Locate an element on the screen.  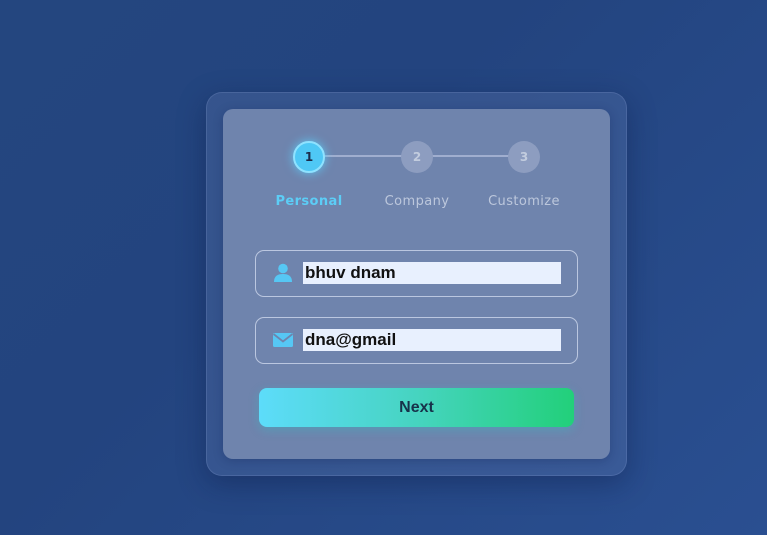
step-3-circle: 3 is located at coordinates (524, 157).